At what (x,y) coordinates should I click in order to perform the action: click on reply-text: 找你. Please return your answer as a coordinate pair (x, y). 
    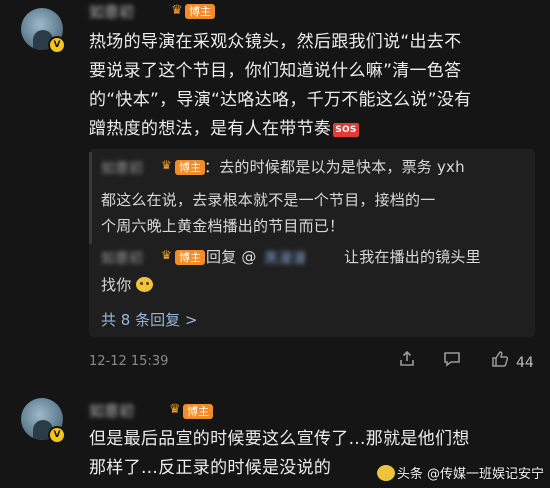
    Looking at the image, I should click on (127, 285).